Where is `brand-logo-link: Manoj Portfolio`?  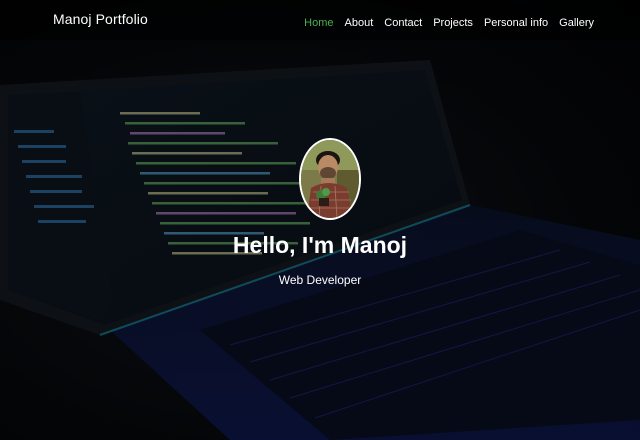
brand-logo-link: Manoj Portfolio is located at coordinates (100, 19).